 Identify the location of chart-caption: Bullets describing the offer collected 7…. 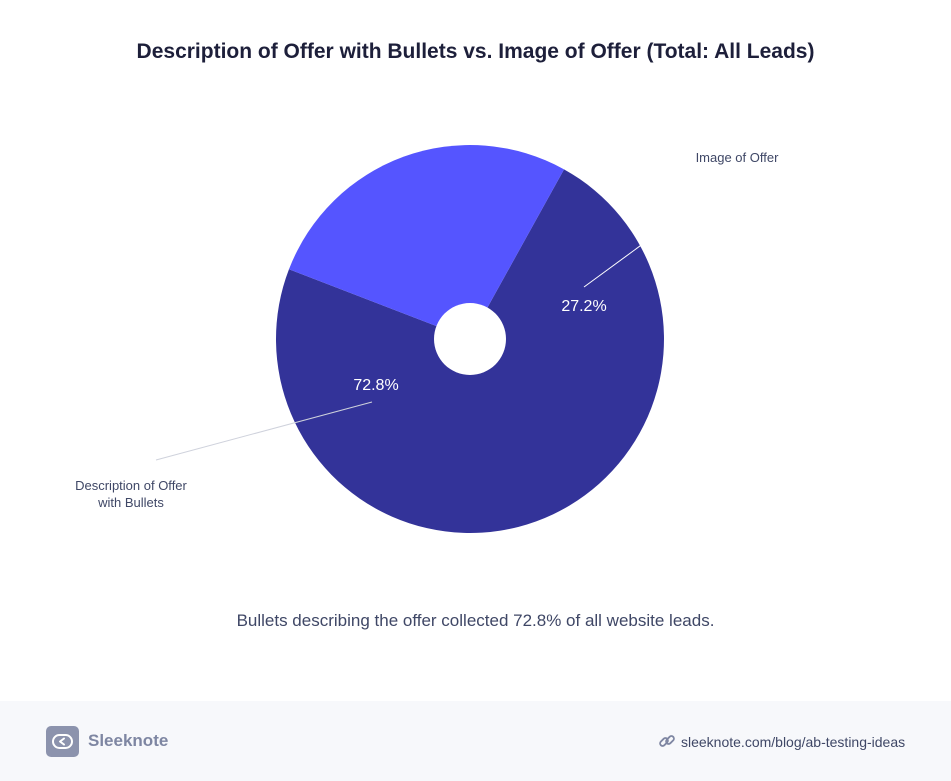
(475, 620).